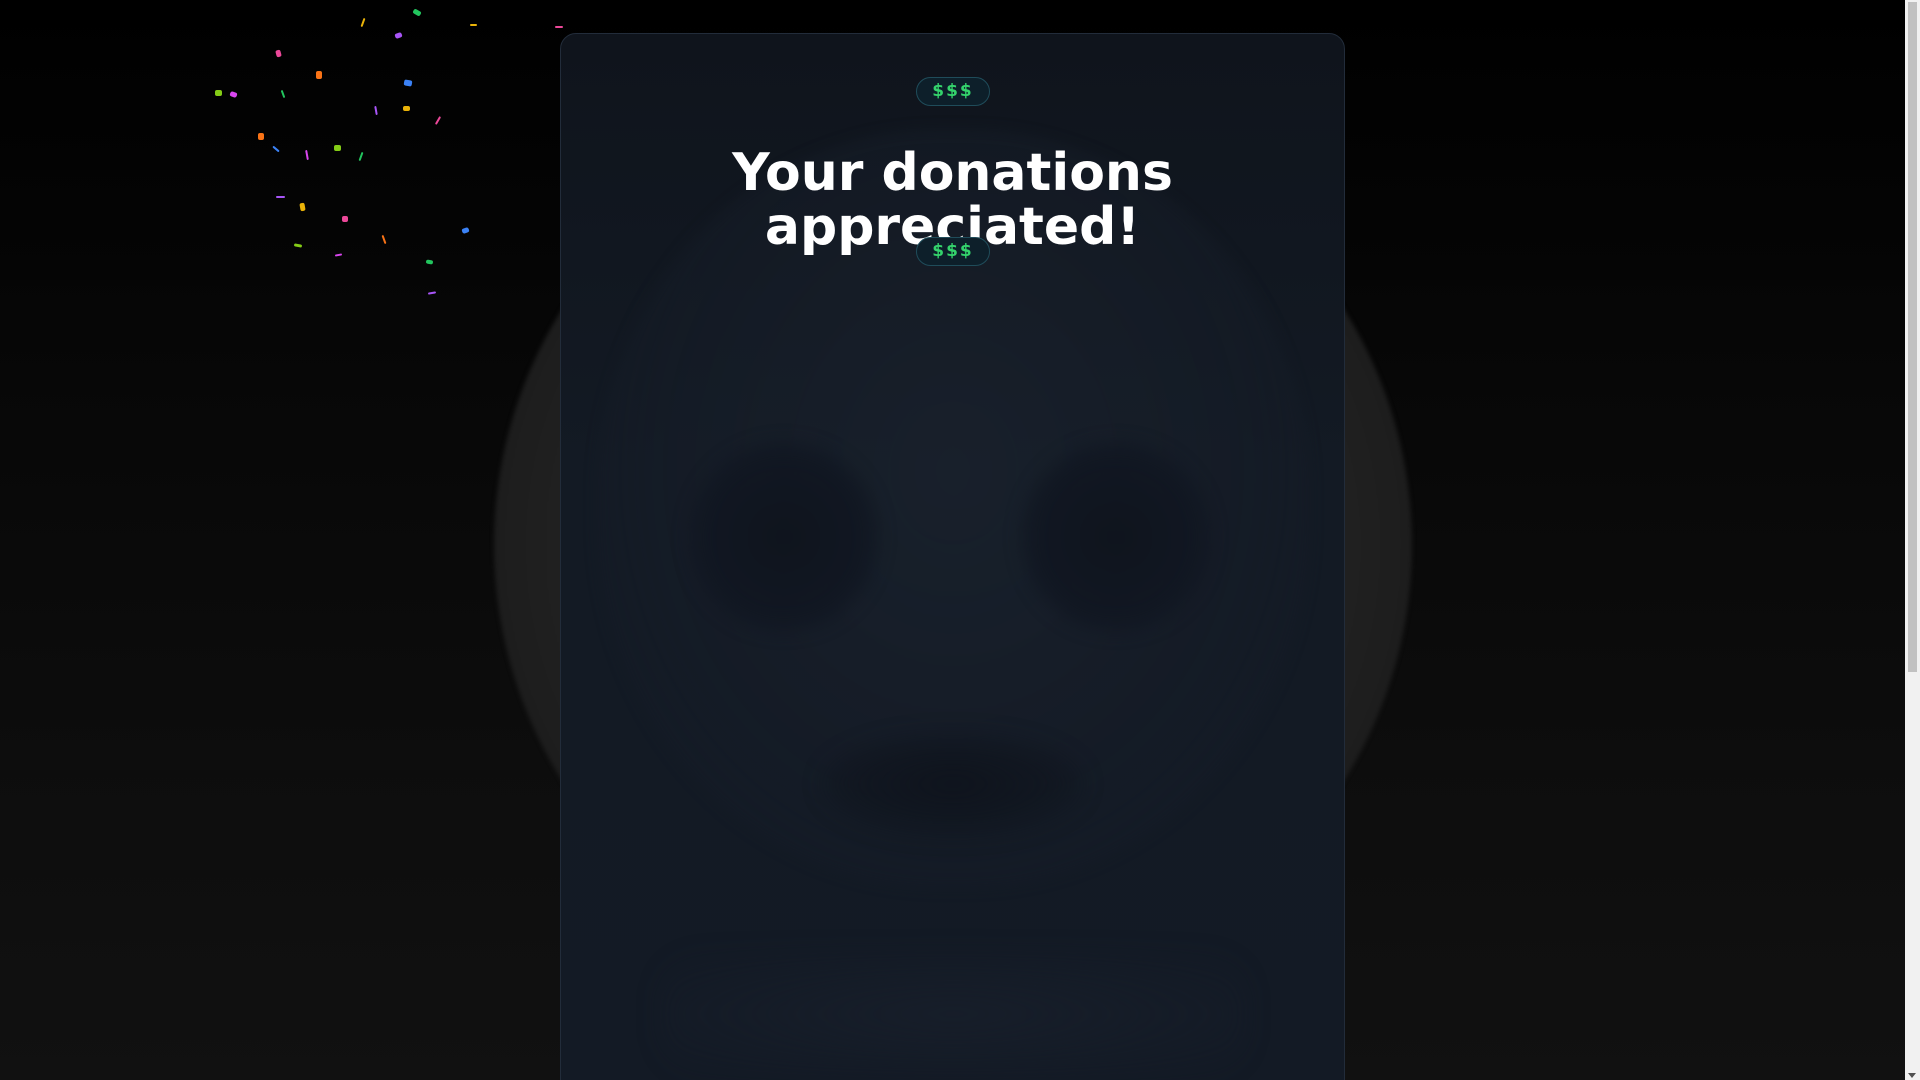  I want to click on scrollbar-thumb, so click(1912, 337).